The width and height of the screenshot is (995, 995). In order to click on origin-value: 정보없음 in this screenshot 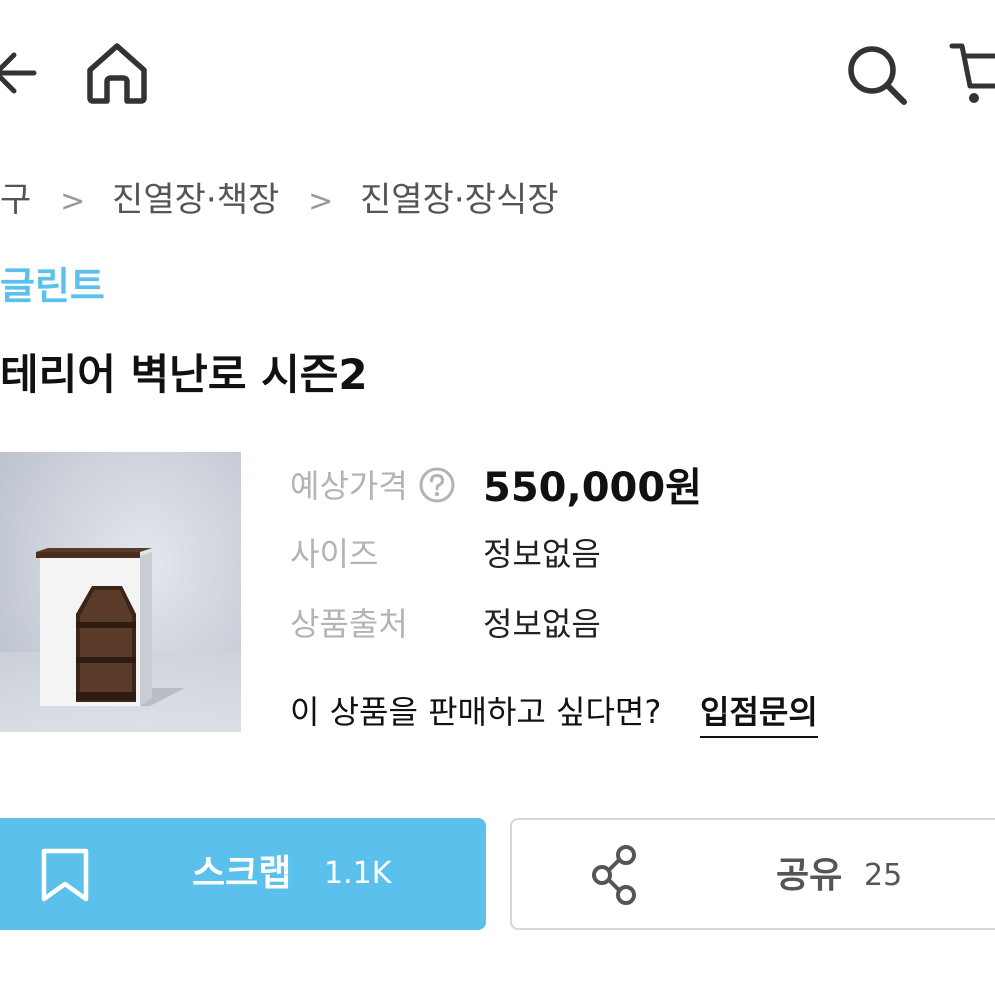, I will do `click(542, 624)`.